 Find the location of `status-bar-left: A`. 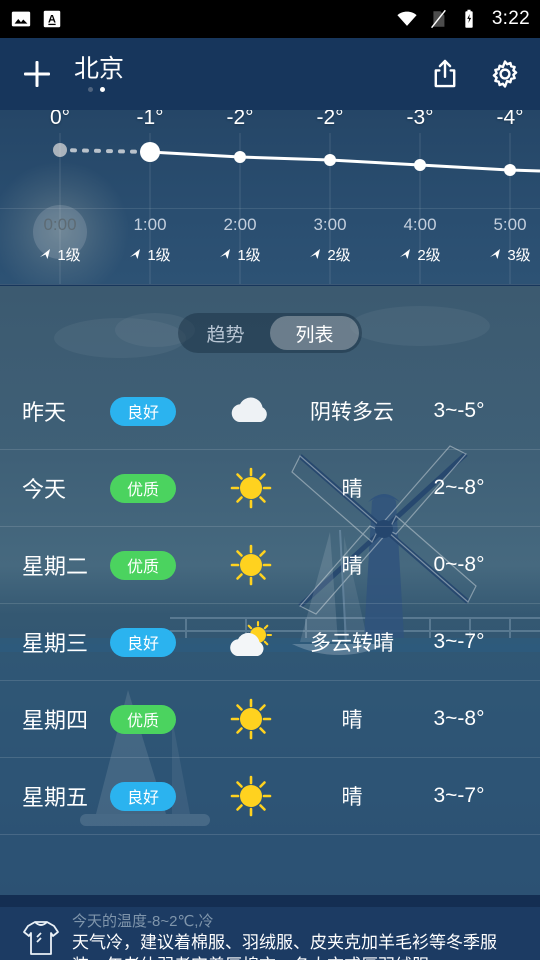

status-bar-left: A is located at coordinates (36, 19).